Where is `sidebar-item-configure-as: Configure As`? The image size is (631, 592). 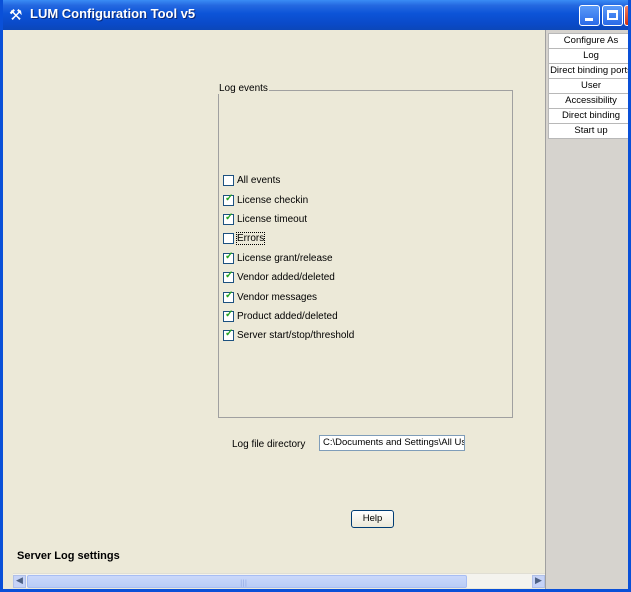 sidebar-item-configure-as: Configure As is located at coordinates (588, 41).